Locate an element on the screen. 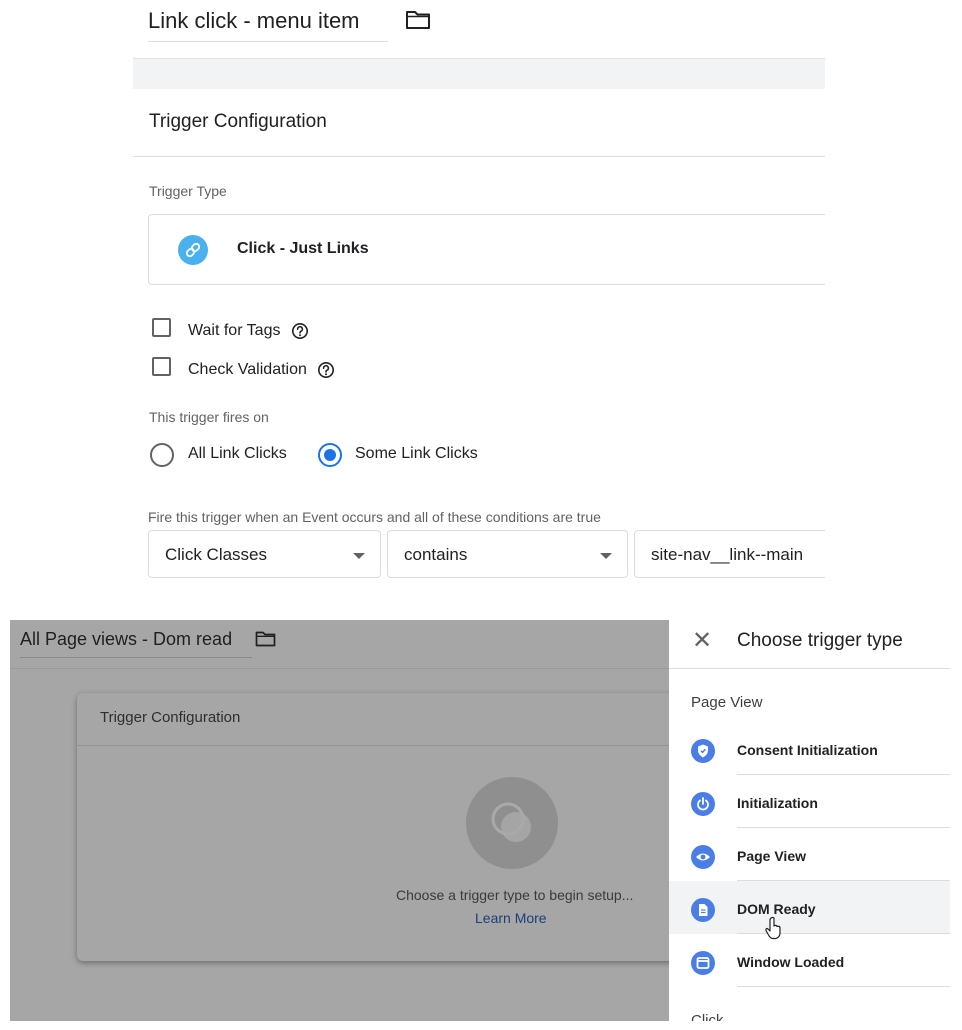 The image size is (962, 1030). condition-variable-select: Click Classes is located at coordinates (264, 554).